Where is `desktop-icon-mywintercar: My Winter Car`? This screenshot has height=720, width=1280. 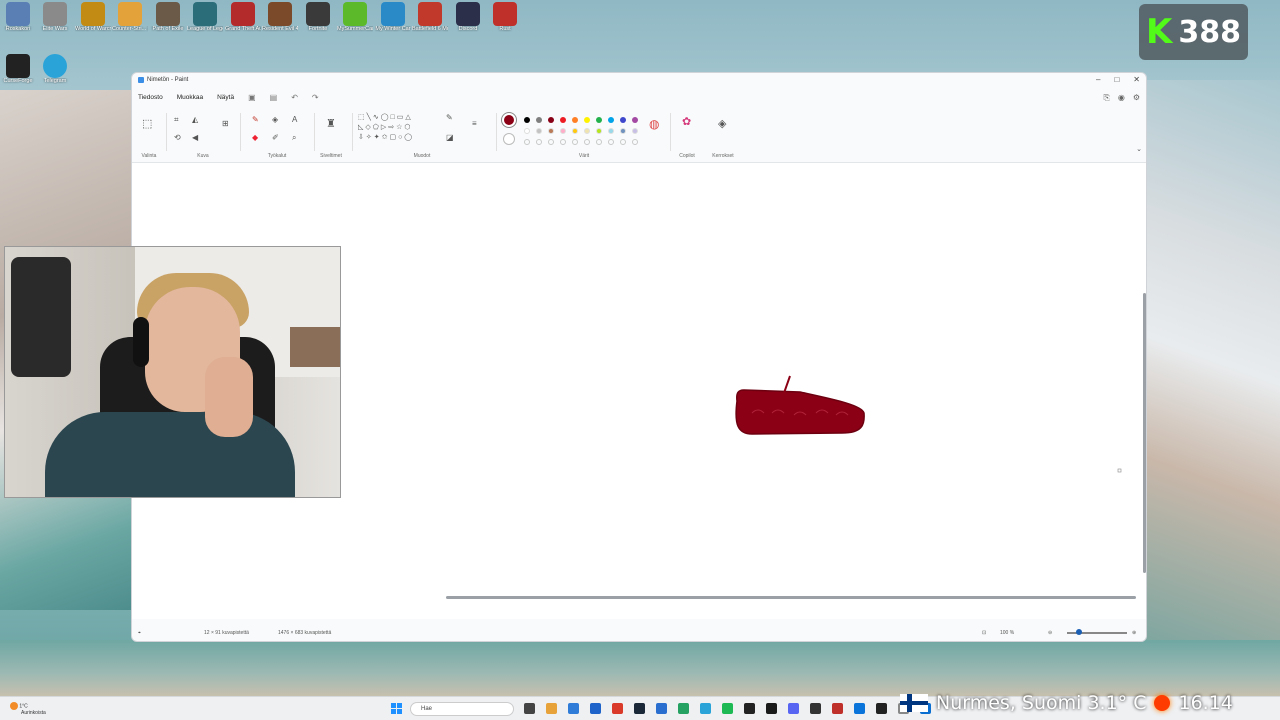
desktop-icon-mywintercar: My Winter Car is located at coordinates (393, 17).